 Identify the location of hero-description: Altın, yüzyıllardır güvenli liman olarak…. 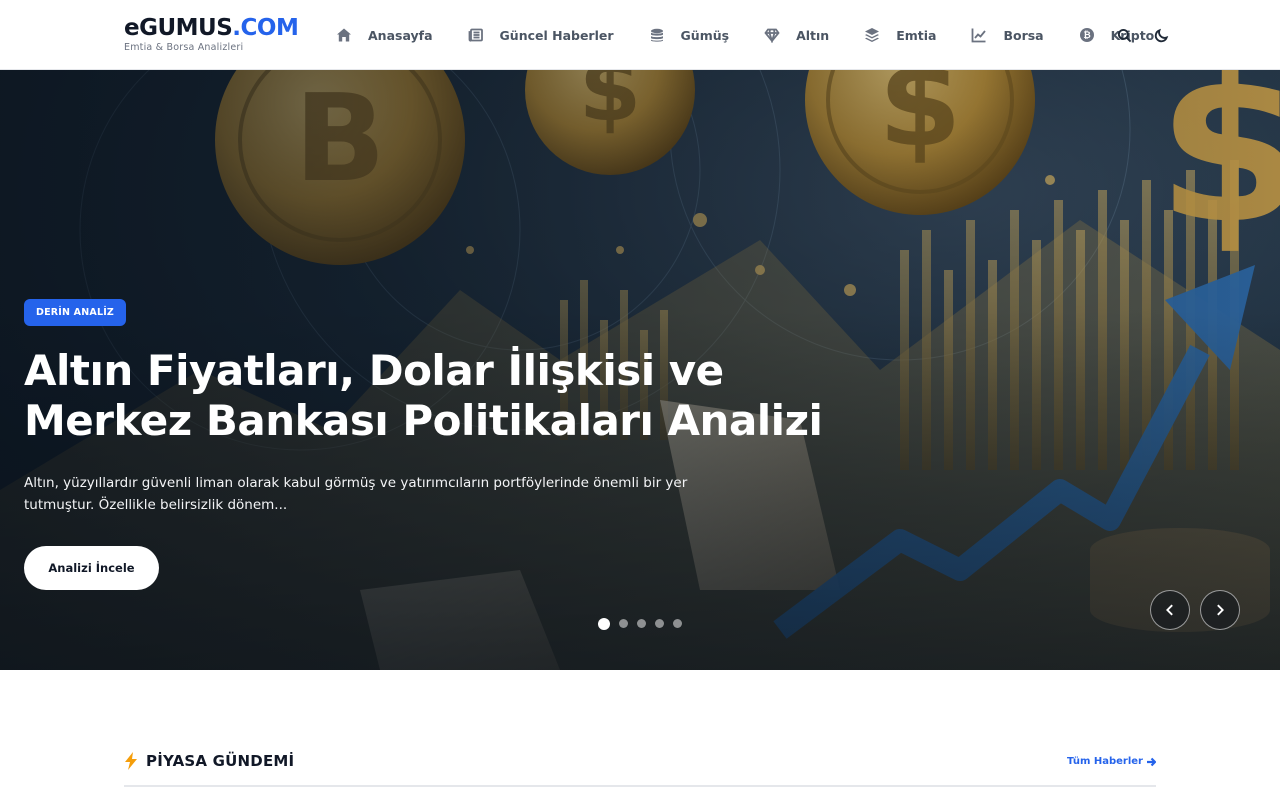
(356, 494).